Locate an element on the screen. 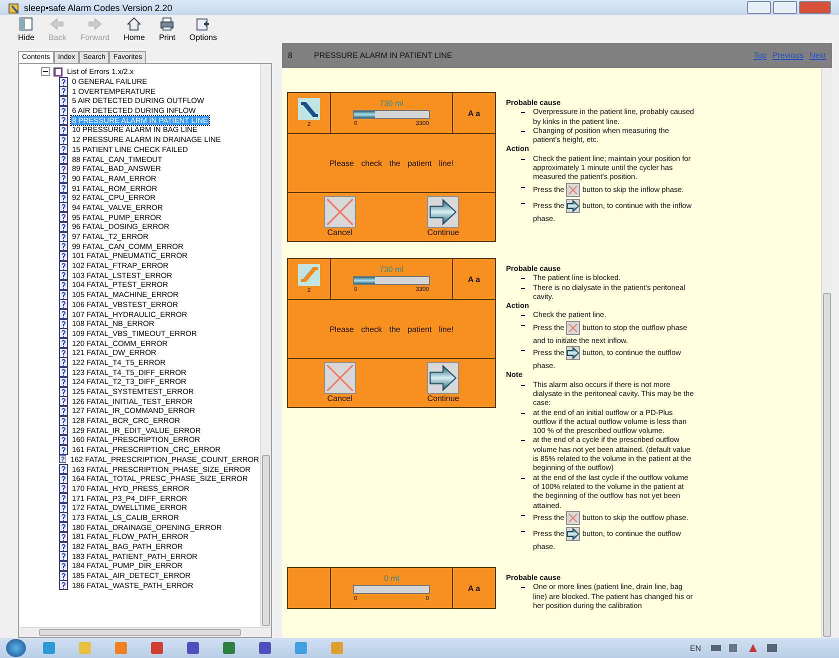 The image size is (839, 658). tray-icons-drawing is located at coordinates (744, 648).